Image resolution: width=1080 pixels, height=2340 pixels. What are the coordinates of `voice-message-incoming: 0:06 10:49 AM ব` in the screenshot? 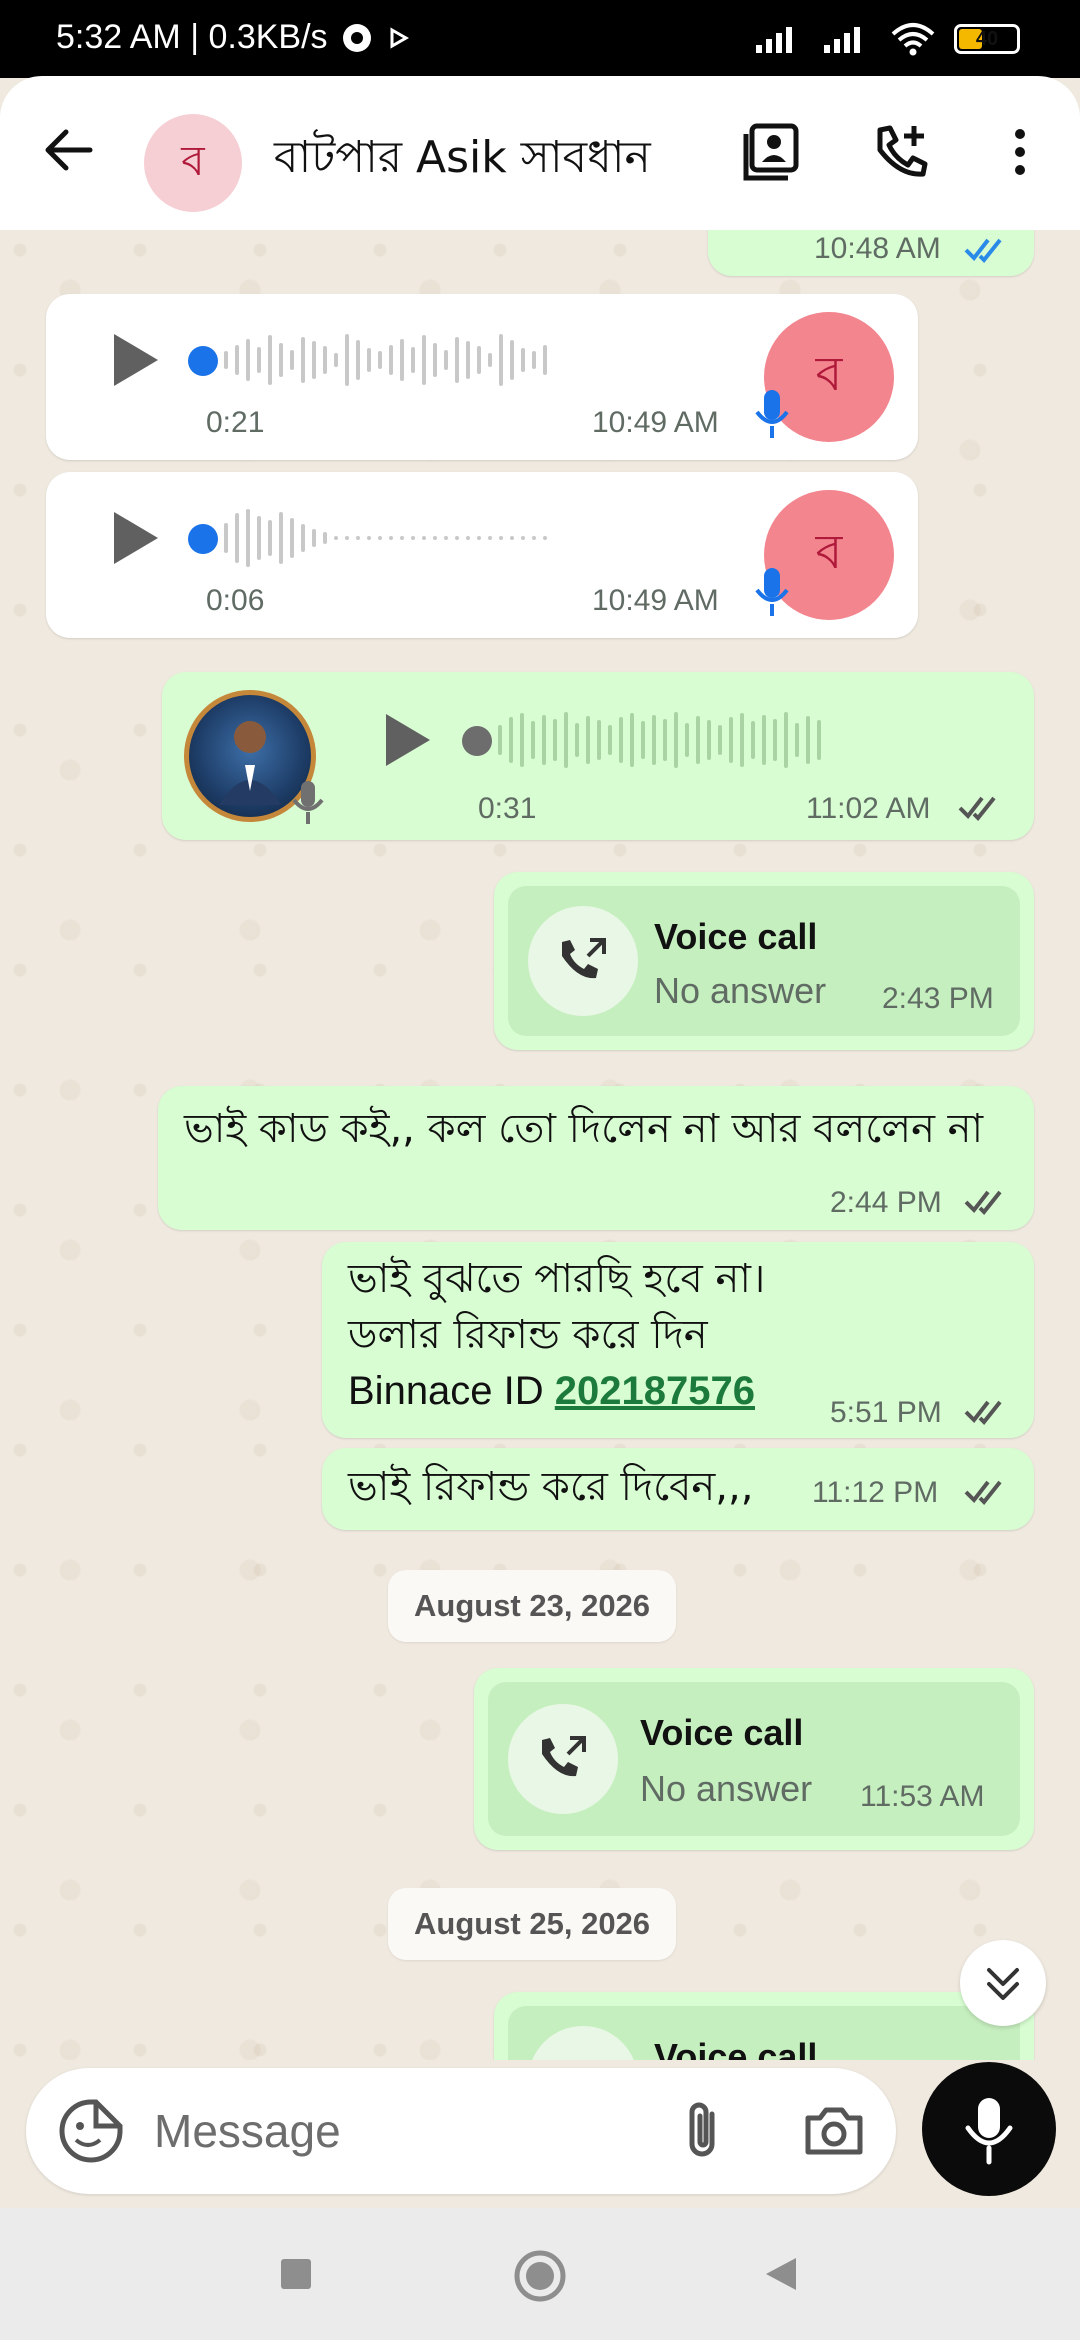 It's located at (482, 555).